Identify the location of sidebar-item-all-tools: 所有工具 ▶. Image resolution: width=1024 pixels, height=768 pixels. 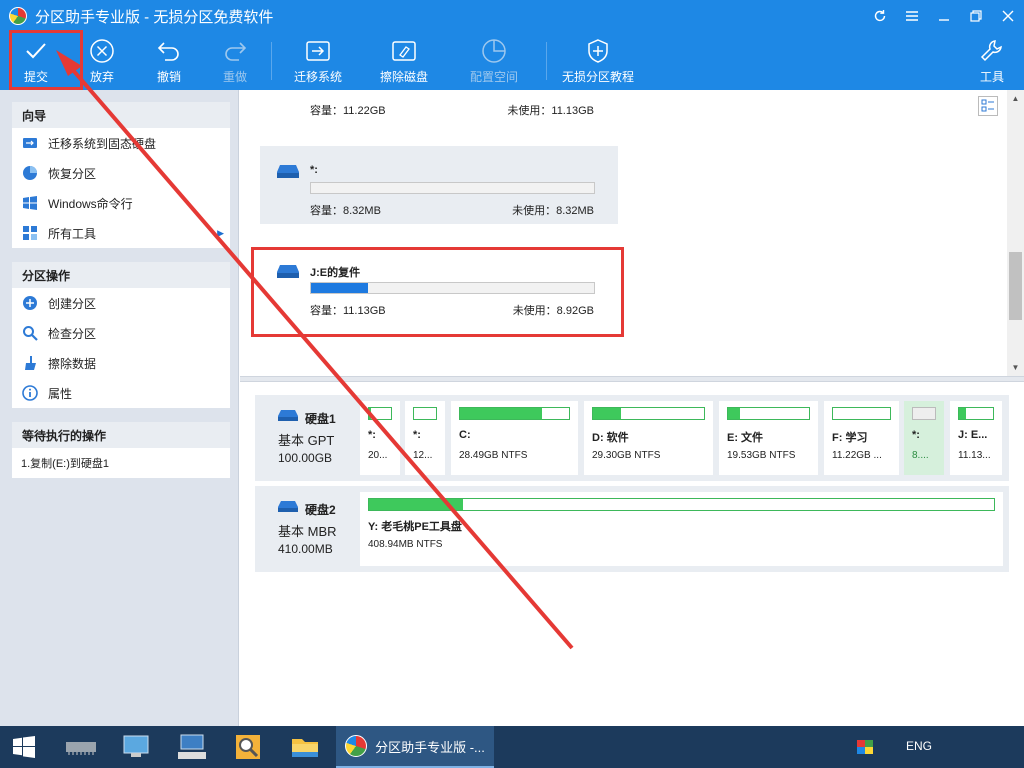
(121, 233).